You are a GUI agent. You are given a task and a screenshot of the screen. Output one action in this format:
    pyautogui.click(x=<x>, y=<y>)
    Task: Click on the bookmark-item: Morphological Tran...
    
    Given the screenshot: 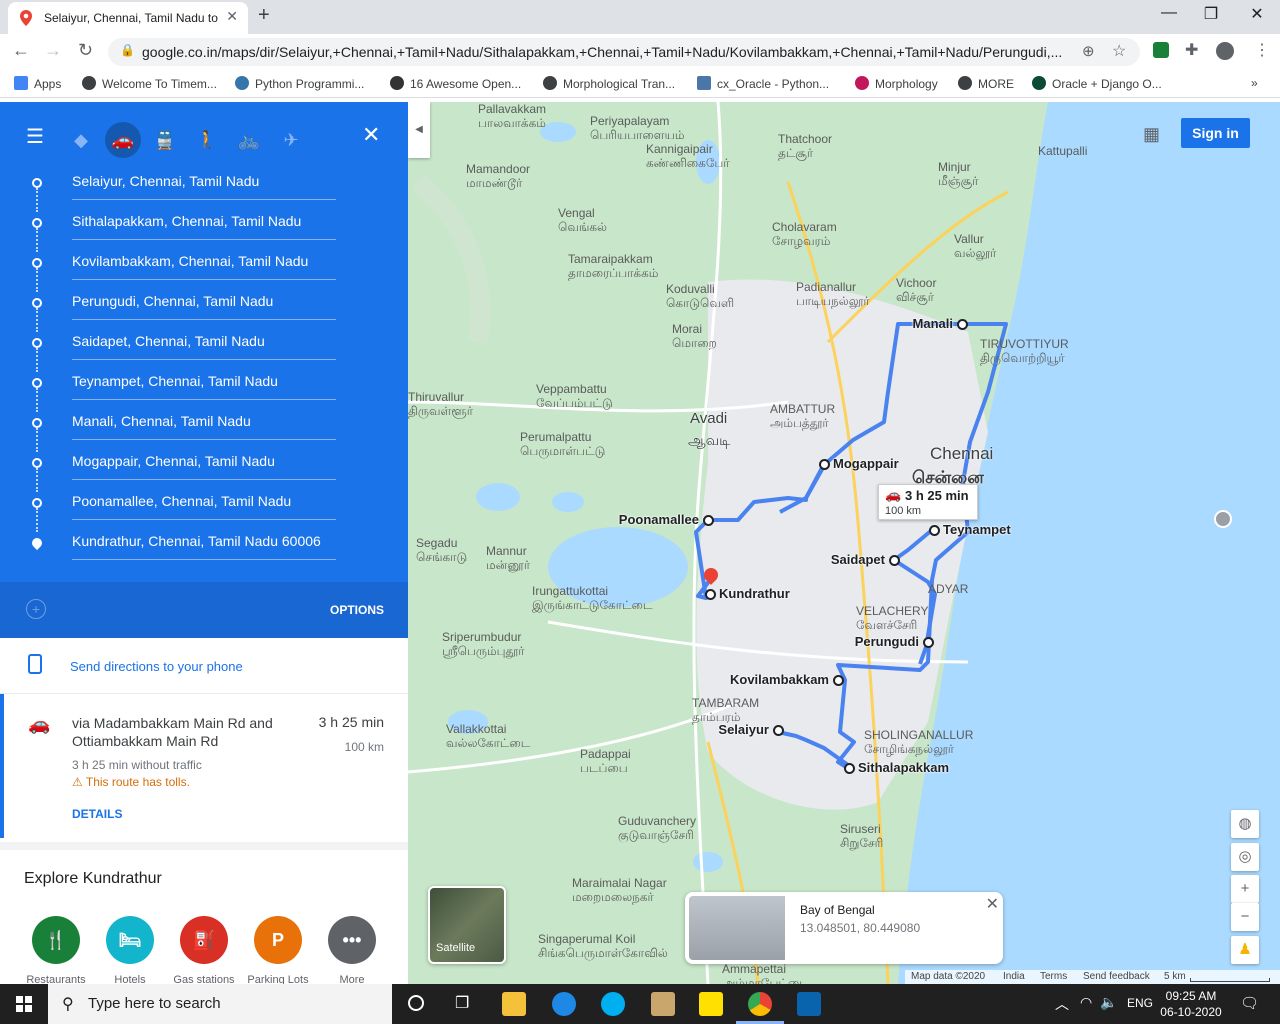 What is the action you would take?
    pyautogui.click(x=609, y=83)
    